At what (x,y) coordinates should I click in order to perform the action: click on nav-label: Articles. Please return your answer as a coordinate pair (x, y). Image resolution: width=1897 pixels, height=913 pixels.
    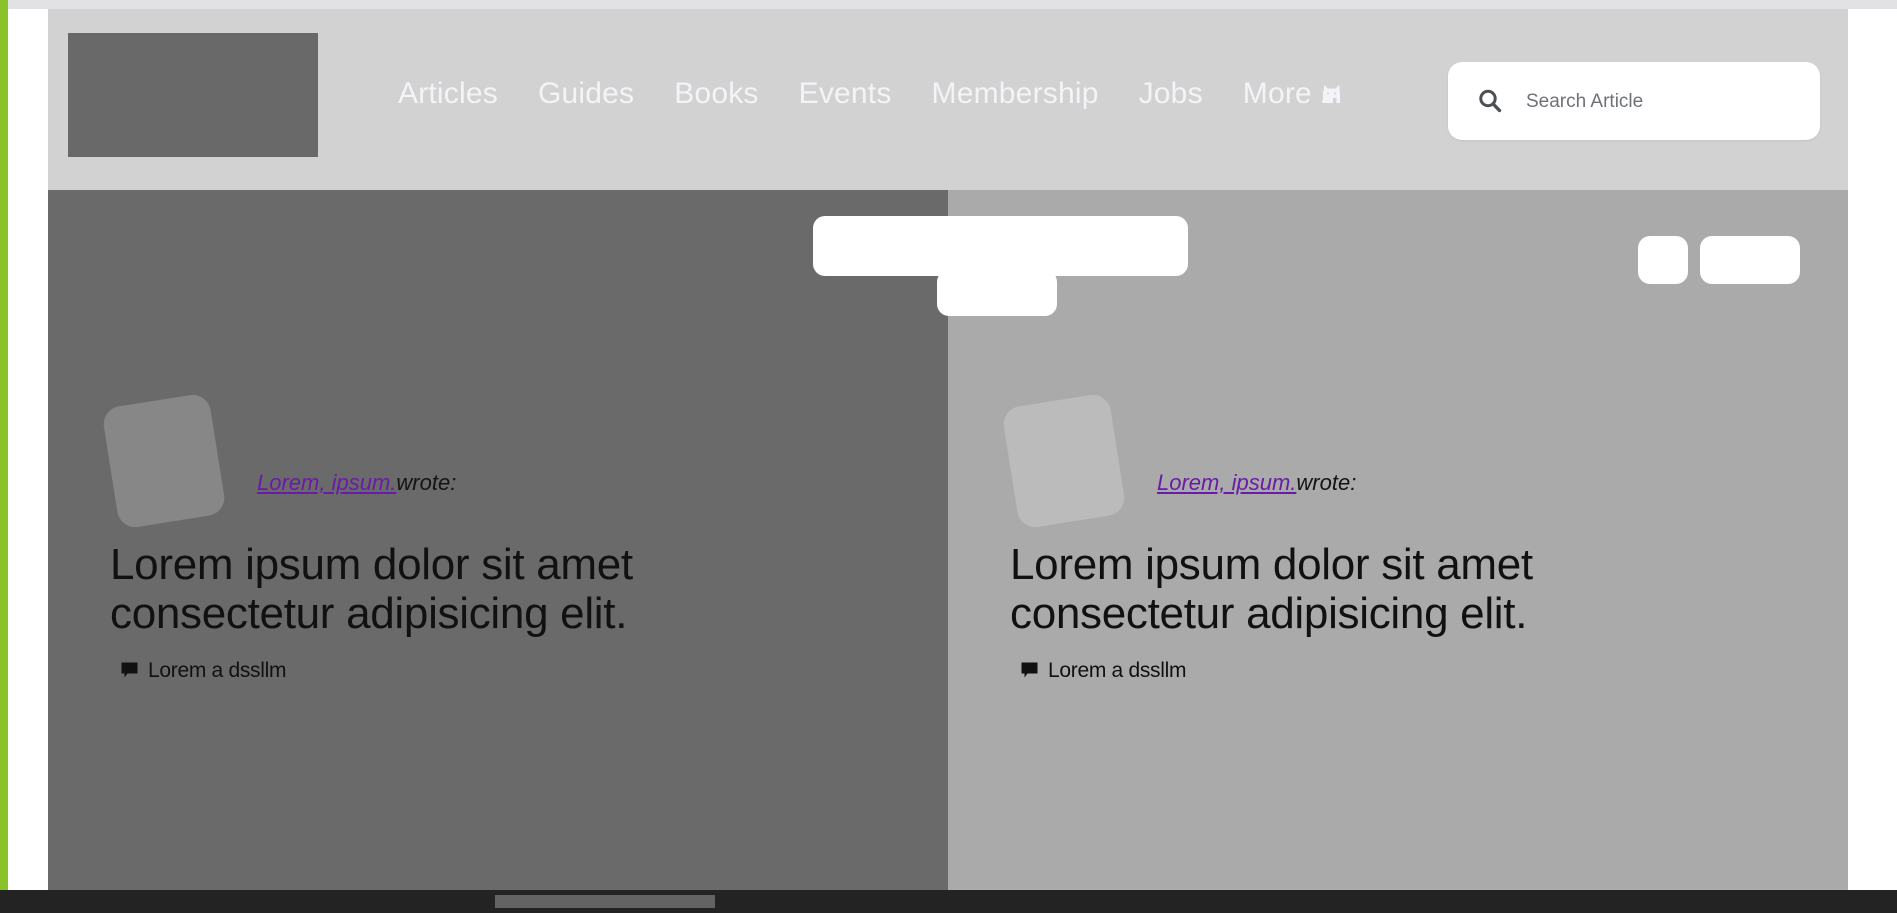
    Looking at the image, I should click on (448, 93).